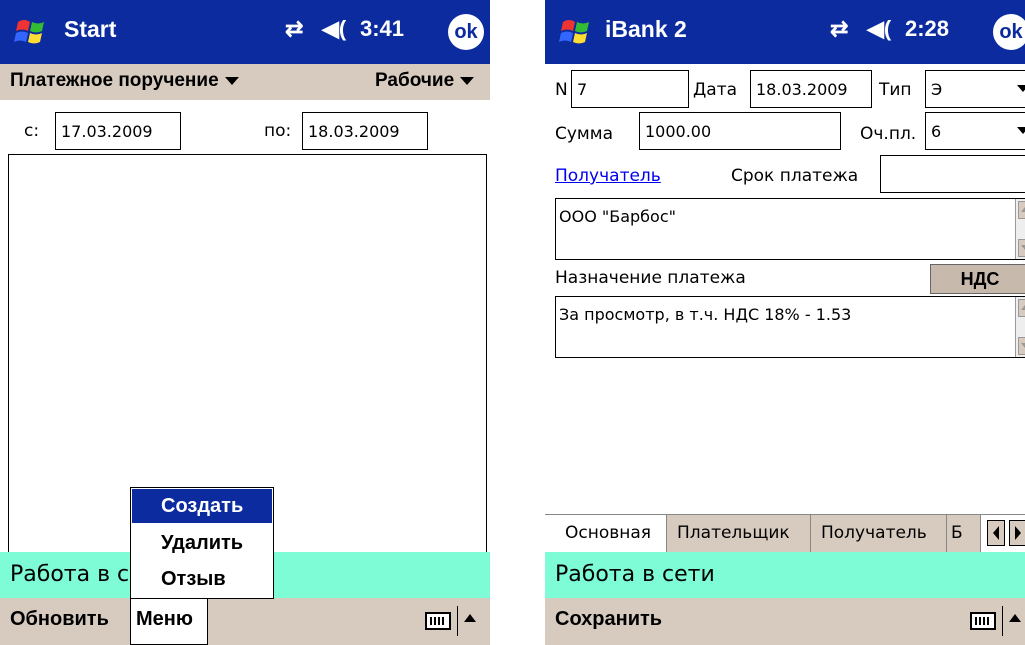  I want to click on to-label: по:, so click(278, 131).